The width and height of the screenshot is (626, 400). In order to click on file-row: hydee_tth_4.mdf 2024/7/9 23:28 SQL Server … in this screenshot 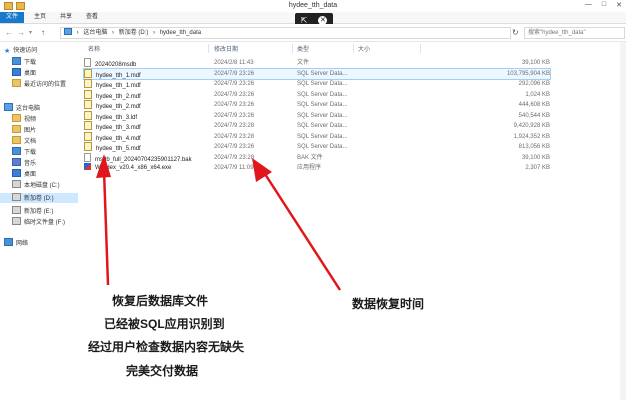, I will do `click(317, 136)`.